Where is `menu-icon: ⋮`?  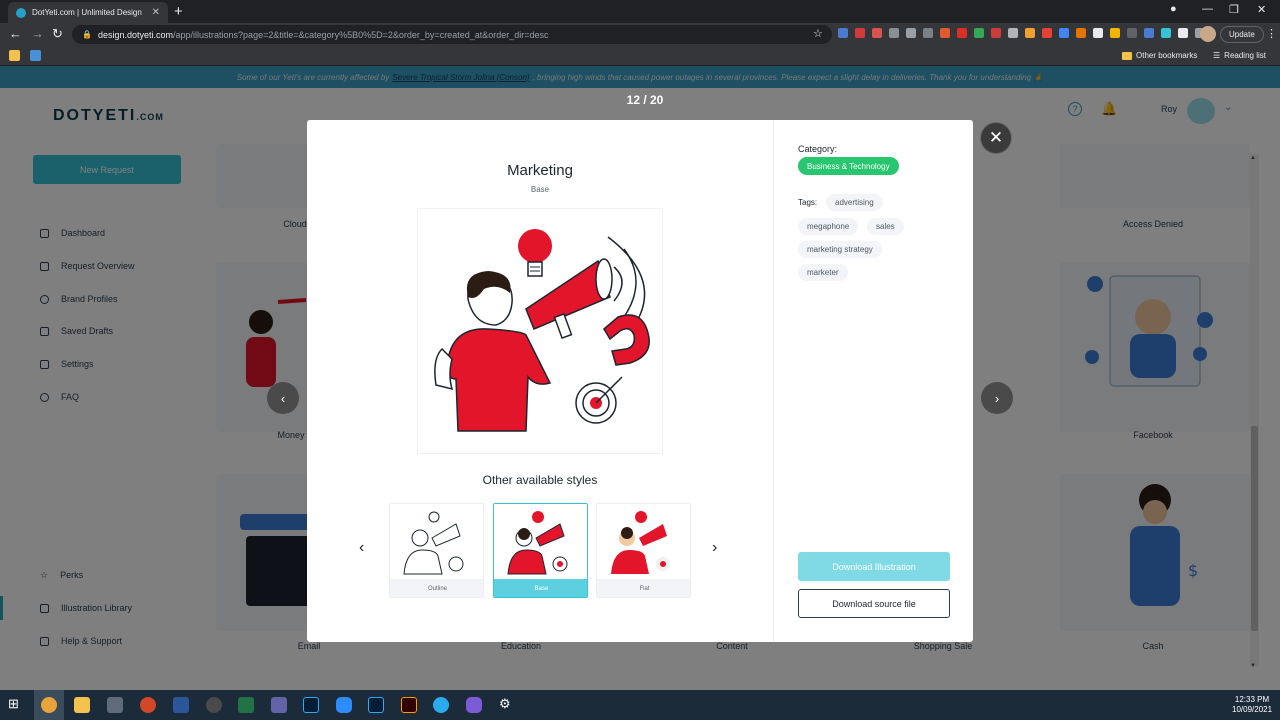 menu-icon: ⋮ is located at coordinates (1271, 33).